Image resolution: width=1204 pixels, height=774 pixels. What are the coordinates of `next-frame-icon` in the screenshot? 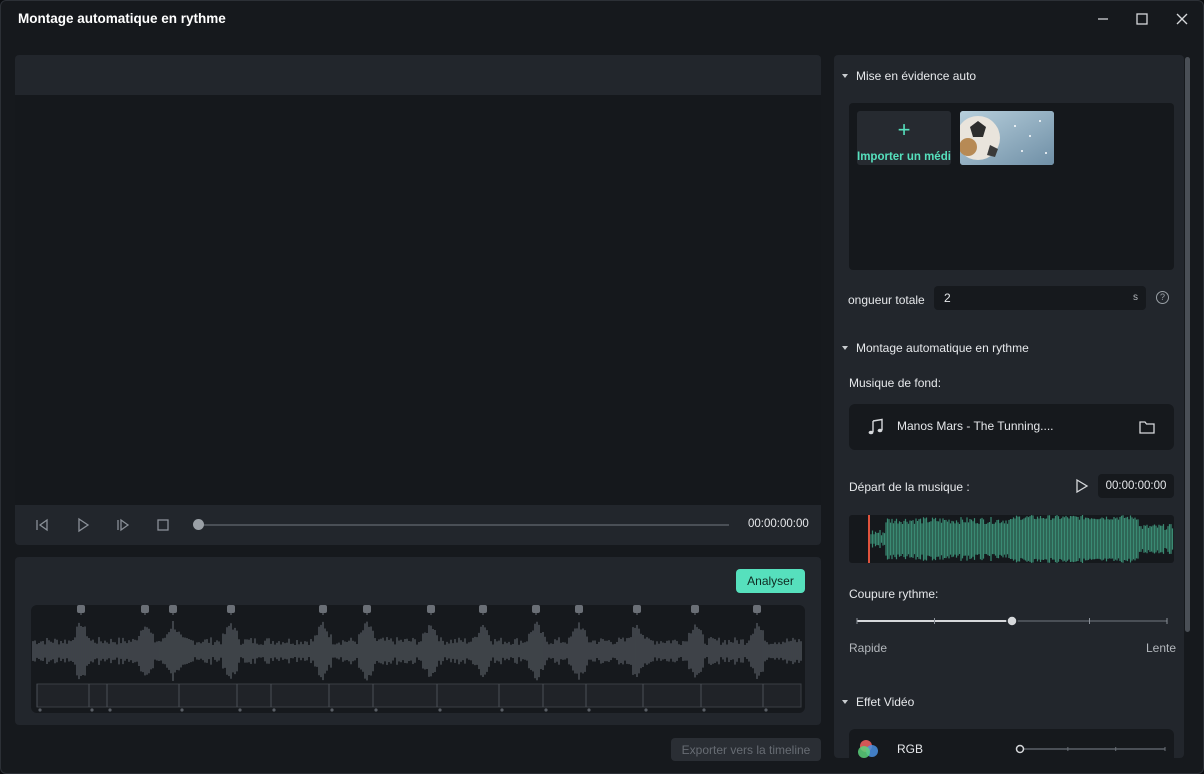 It's located at (123, 525).